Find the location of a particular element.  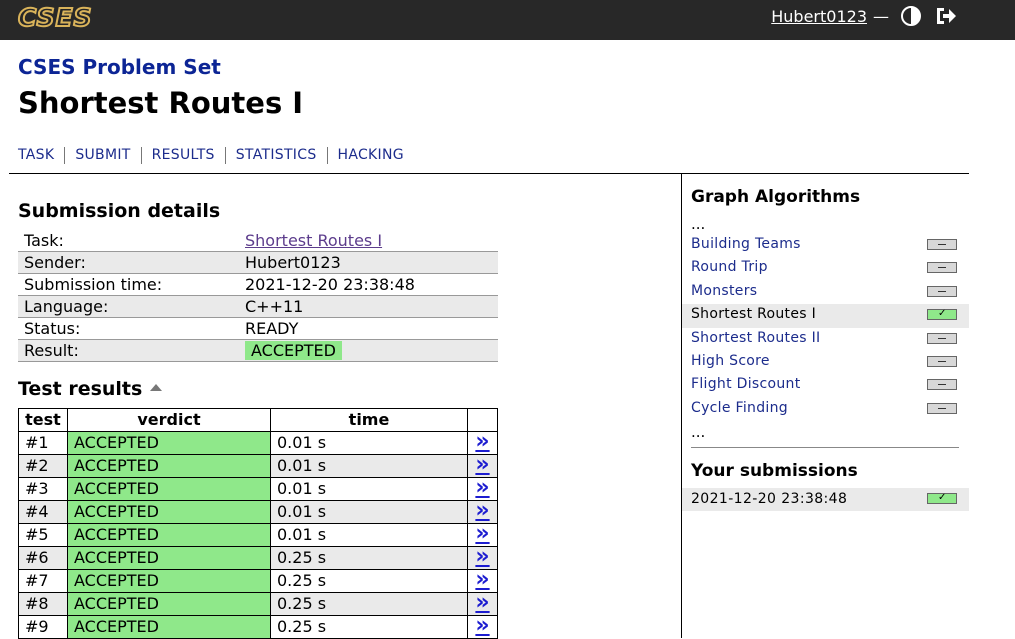

sidebar-task-link: Shortest Routes II is located at coordinates (755, 338).